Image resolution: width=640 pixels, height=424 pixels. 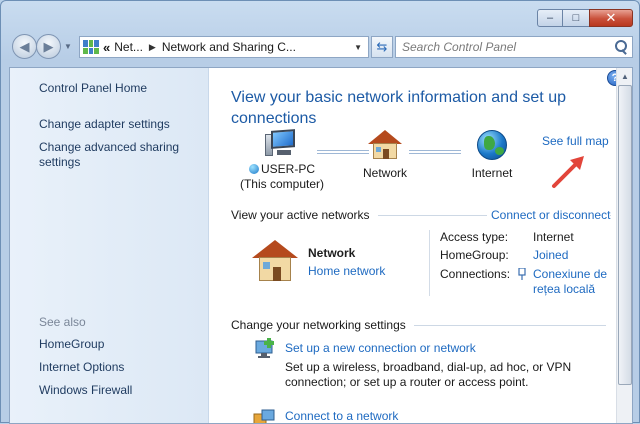 I want to click on divider, so click(x=429, y=263).